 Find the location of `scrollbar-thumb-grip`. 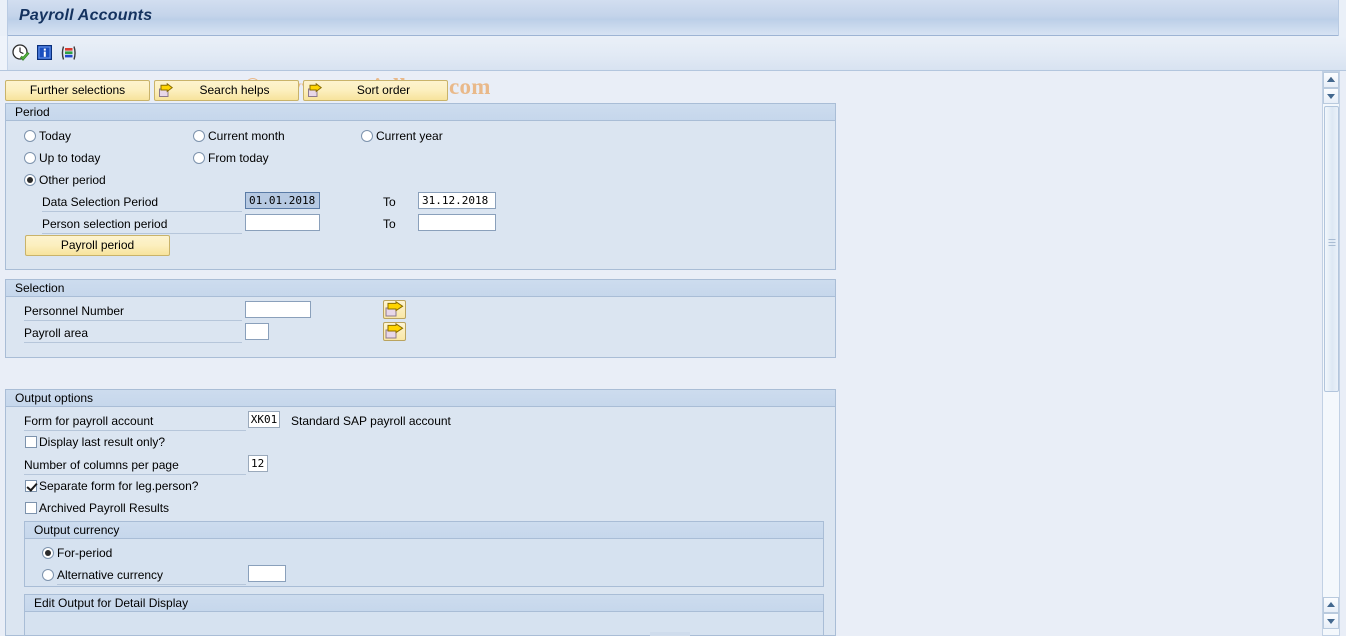

scrollbar-thumb-grip is located at coordinates (1331, 242).